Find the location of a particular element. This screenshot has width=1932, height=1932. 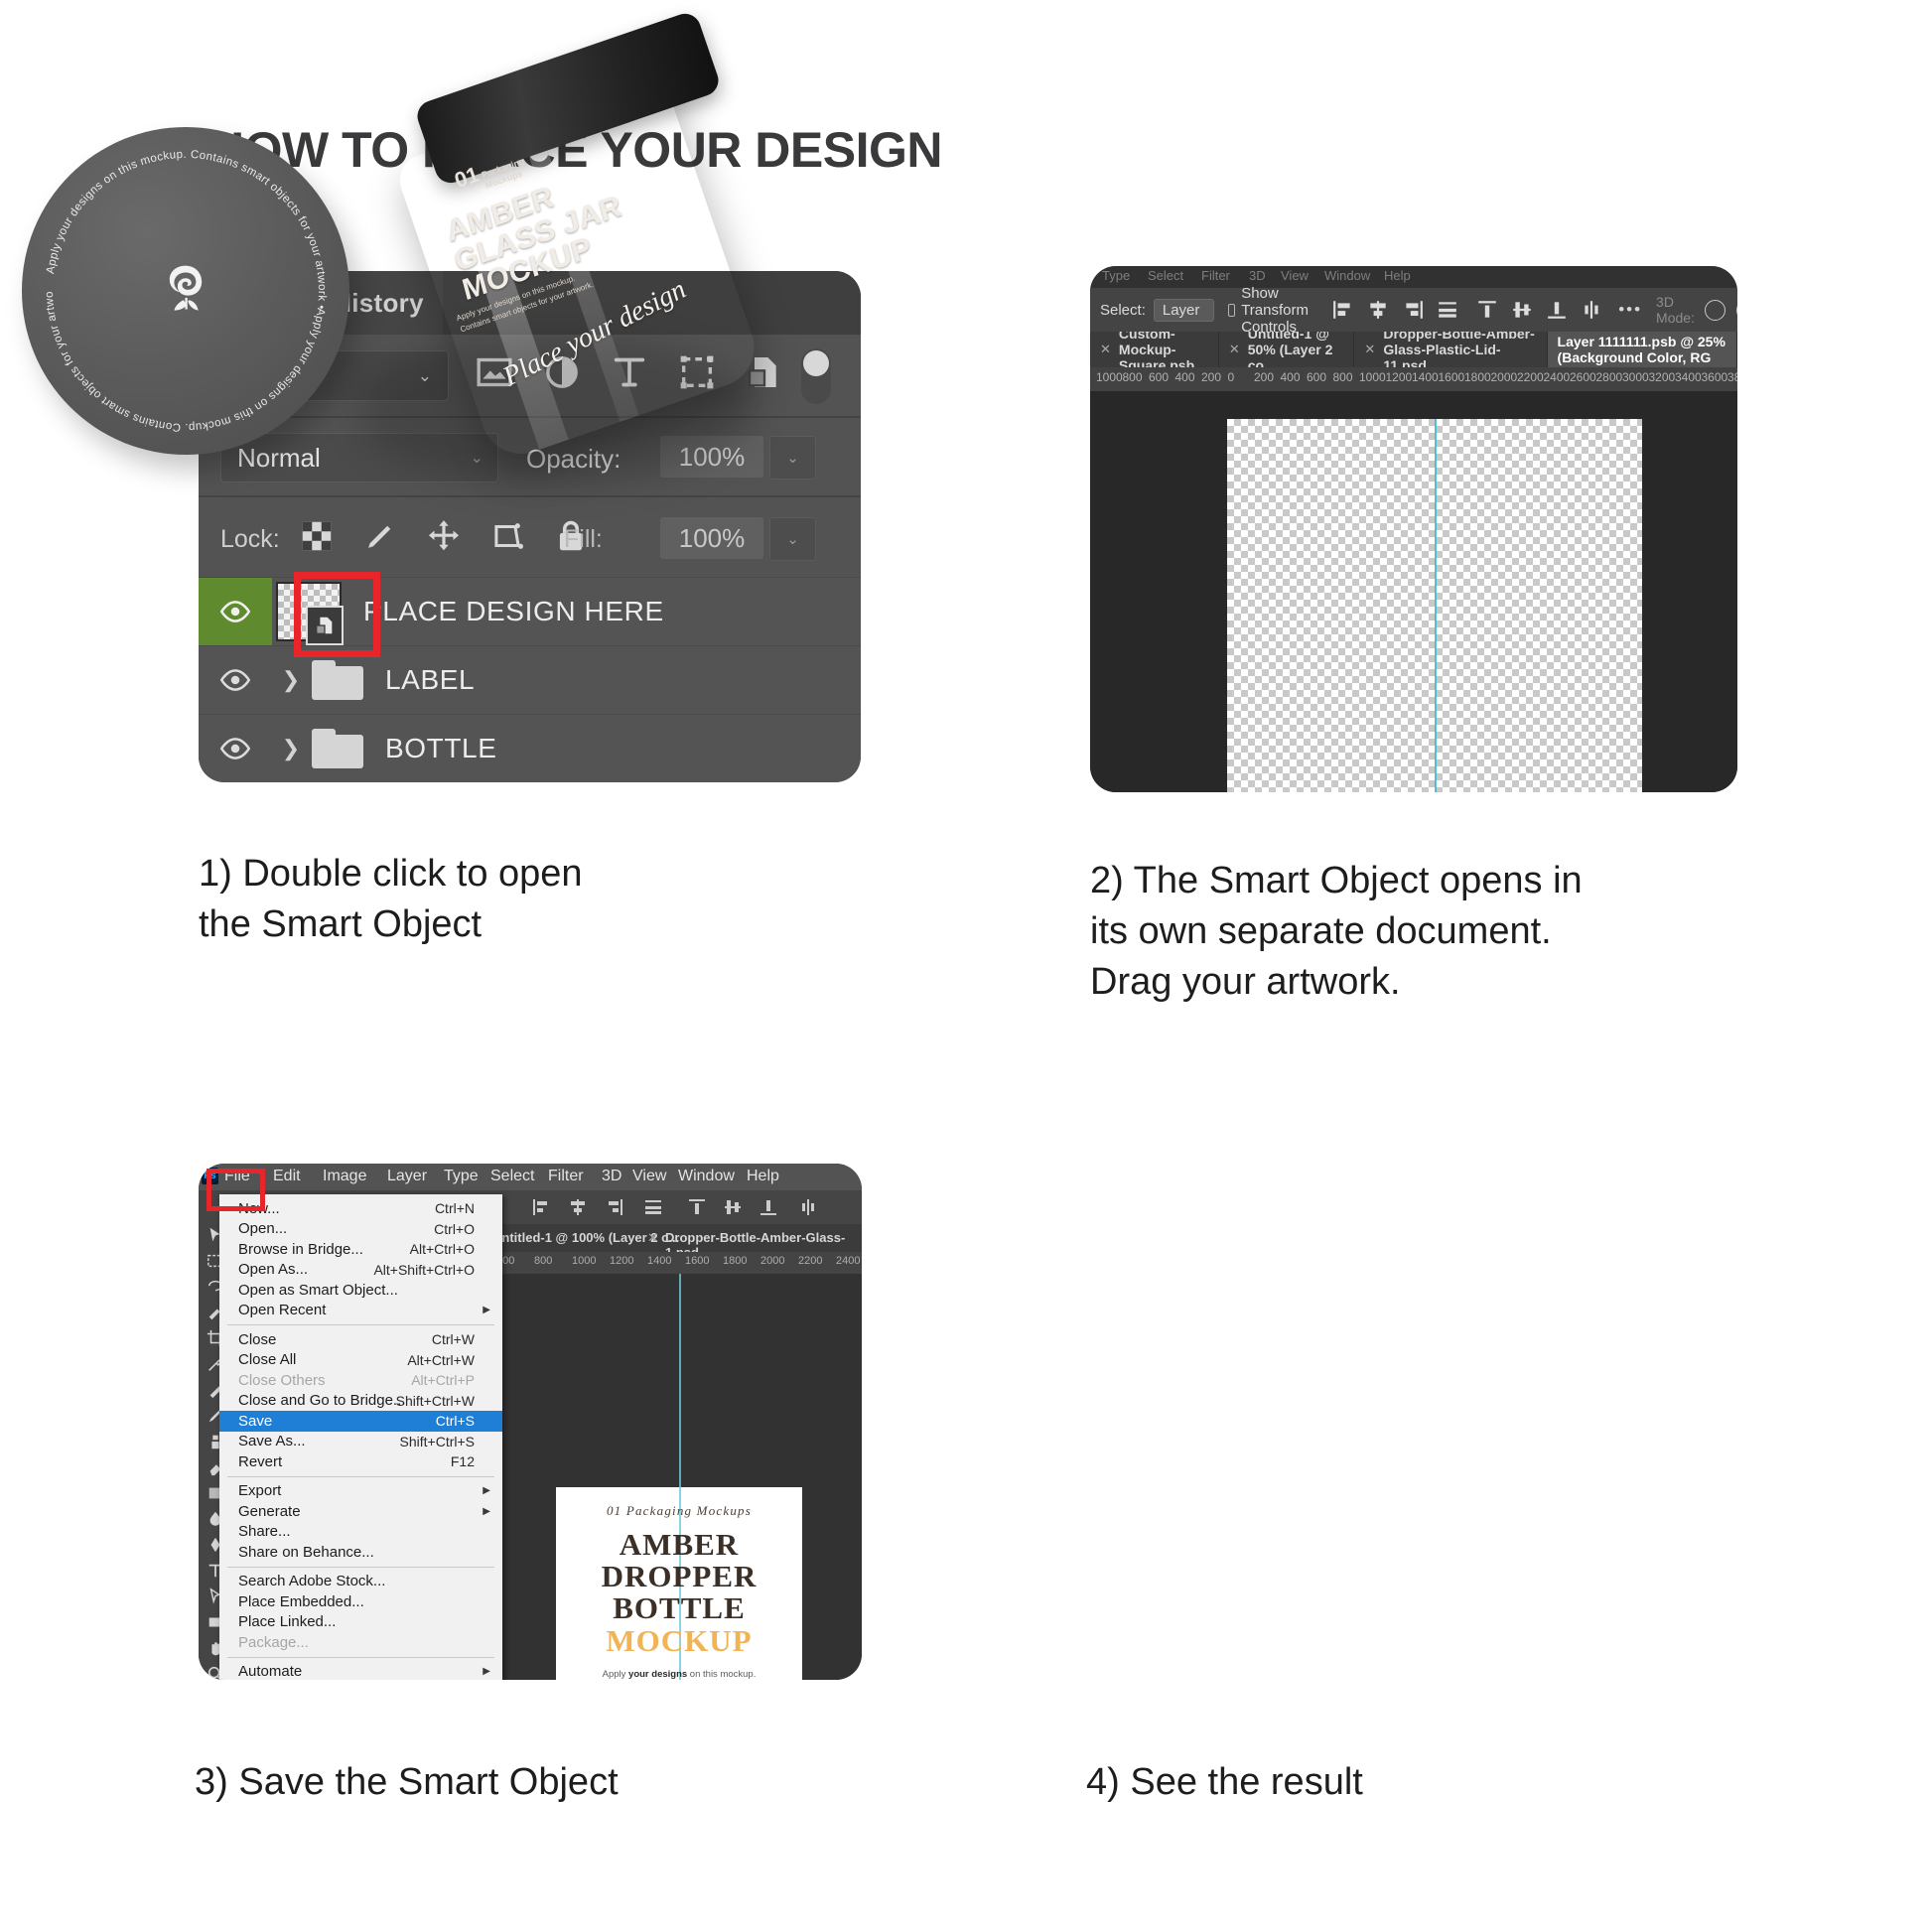

artwork-title: AMBER DROPPER BOTTLE MOCKUP is located at coordinates (679, 1592).